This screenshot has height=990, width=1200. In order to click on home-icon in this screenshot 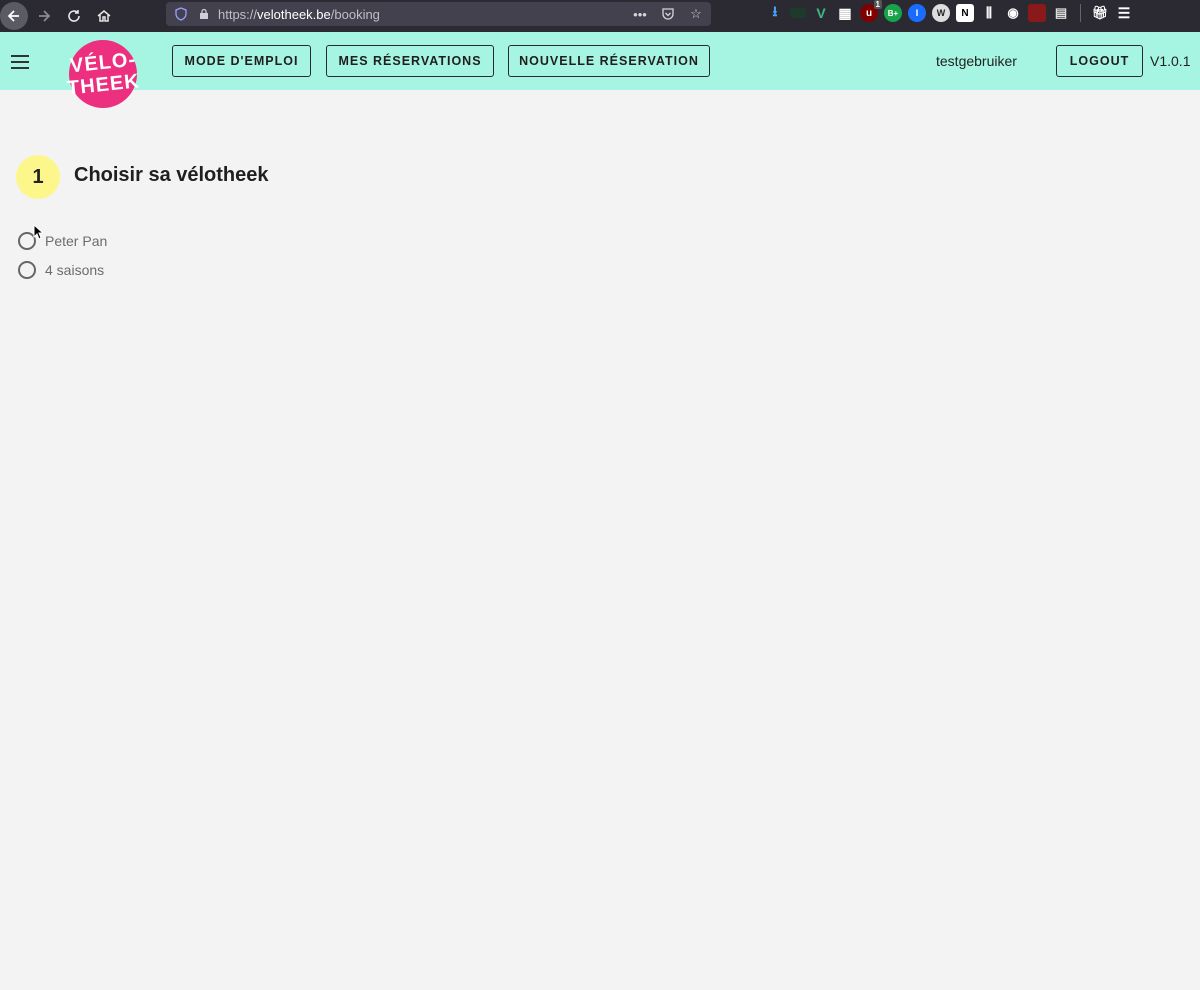, I will do `click(104, 16)`.